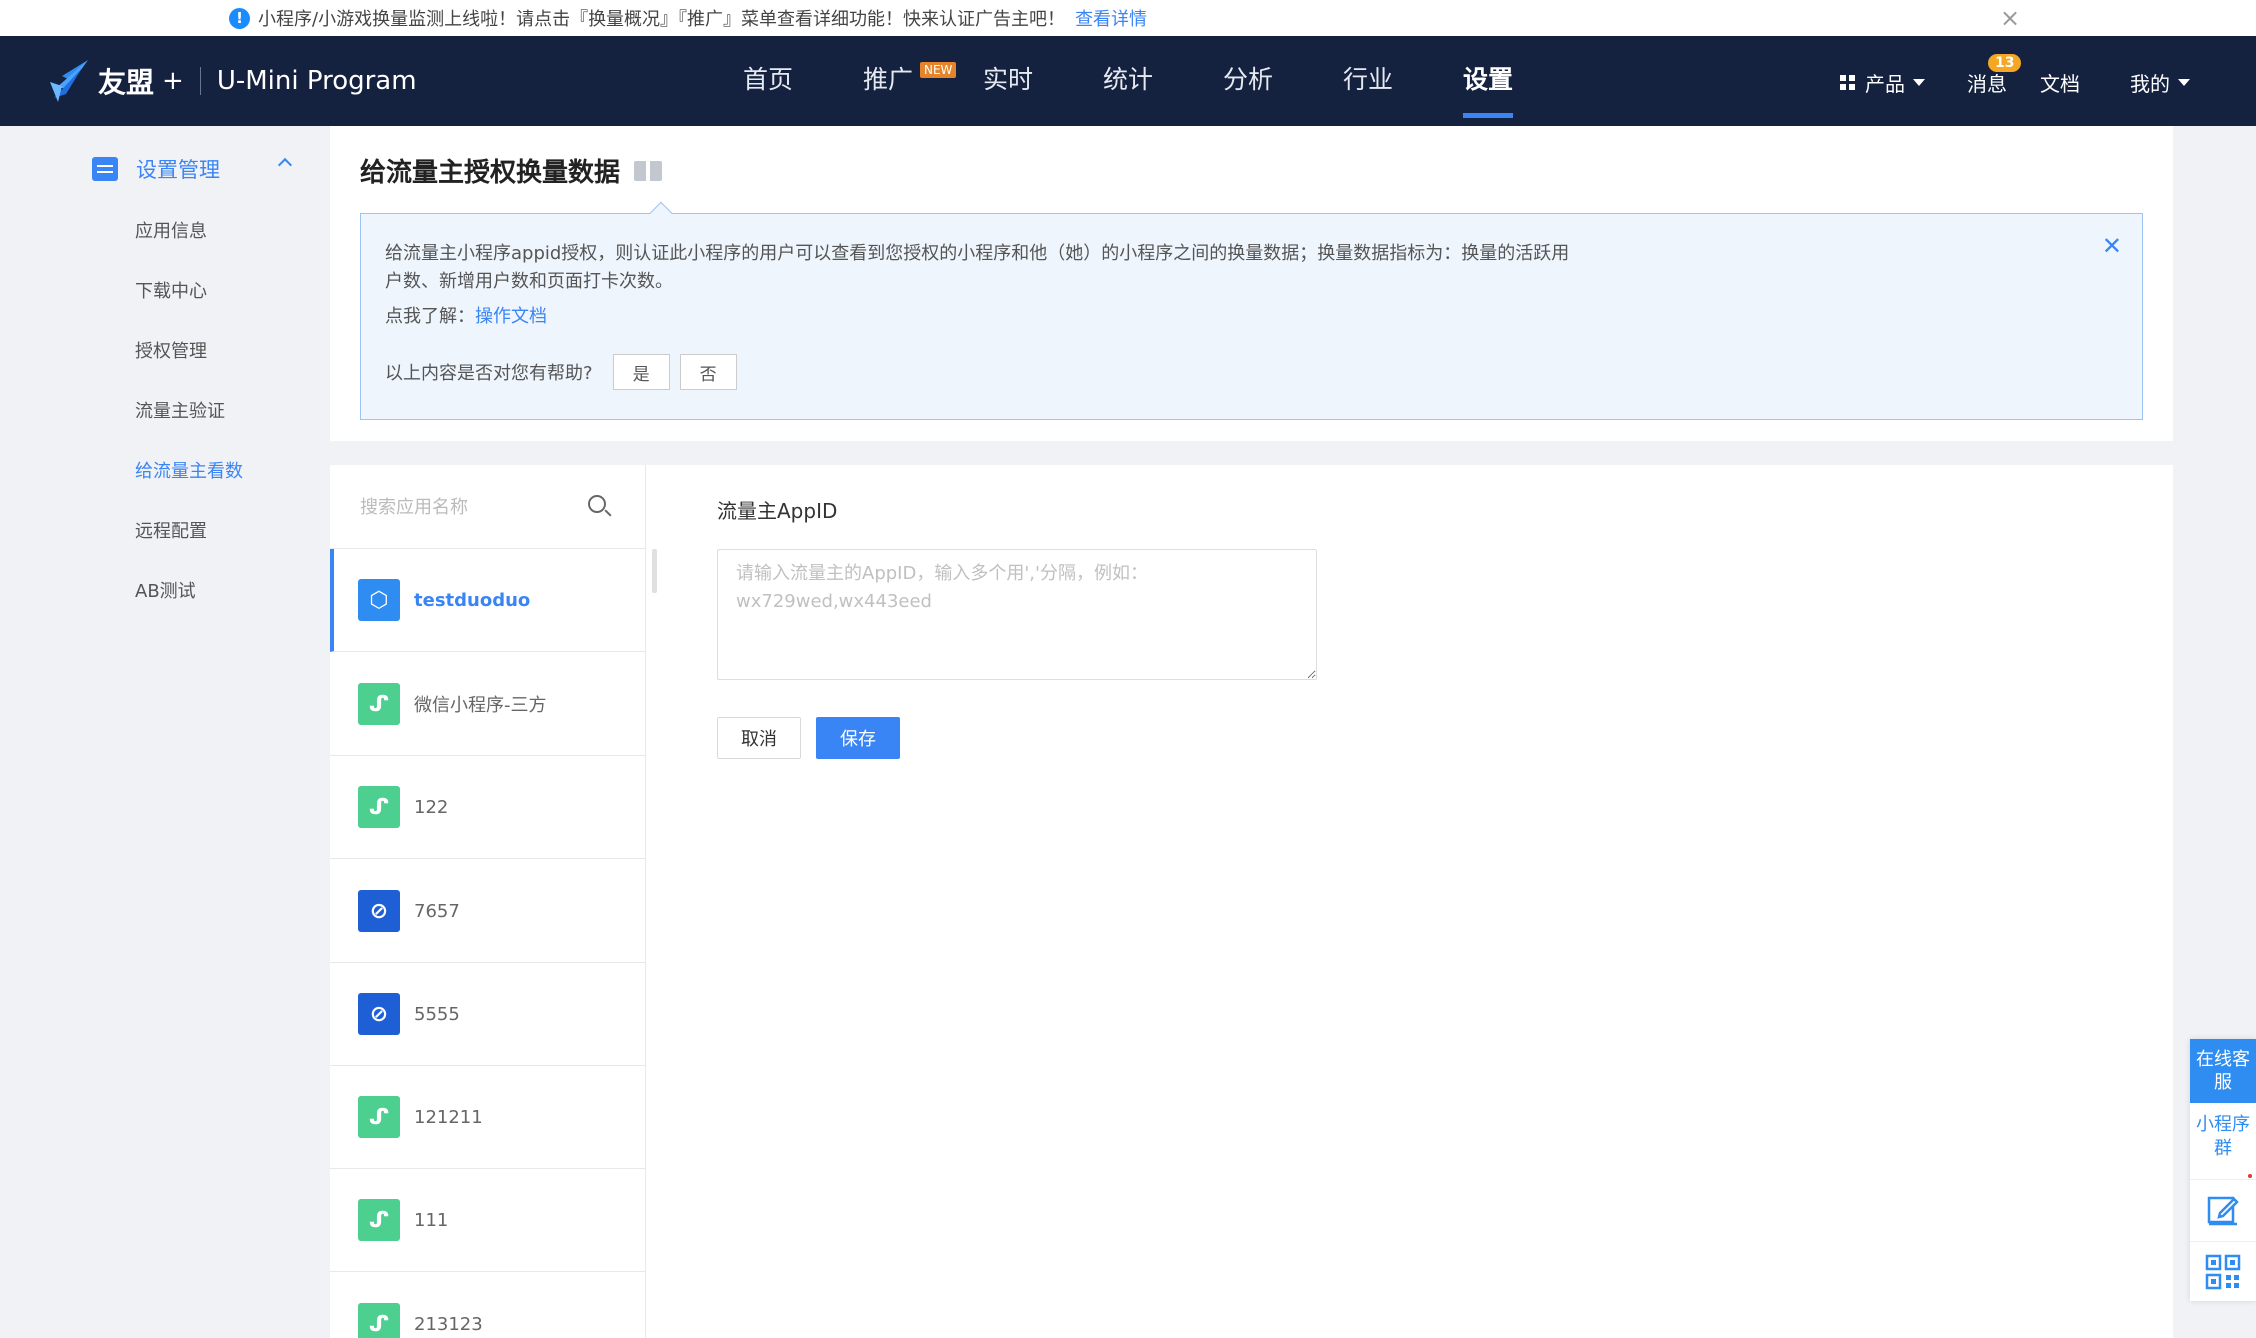 The width and height of the screenshot is (2256, 1338). What do you see at coordinates (2060, 82) in the screenshot?
I see `docs-link: 文档` at bounding box center [2060, 82].